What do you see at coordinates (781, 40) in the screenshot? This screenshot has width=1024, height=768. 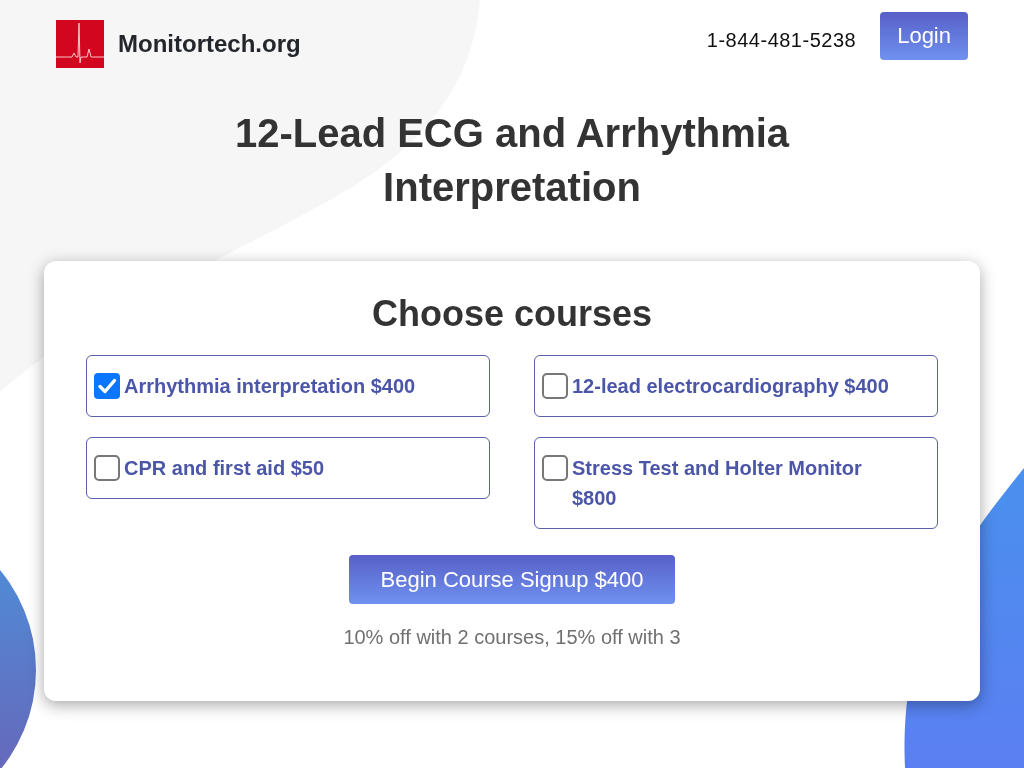 I see `phone-number: 1-844-481-5238` at bounding box center [781, 40].